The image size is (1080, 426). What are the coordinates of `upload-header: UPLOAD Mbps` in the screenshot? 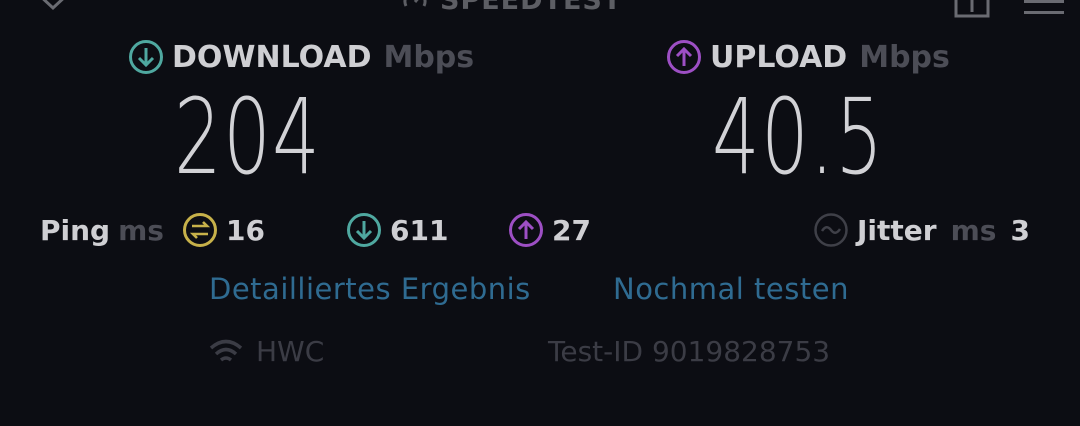 It's located at (808, 57).